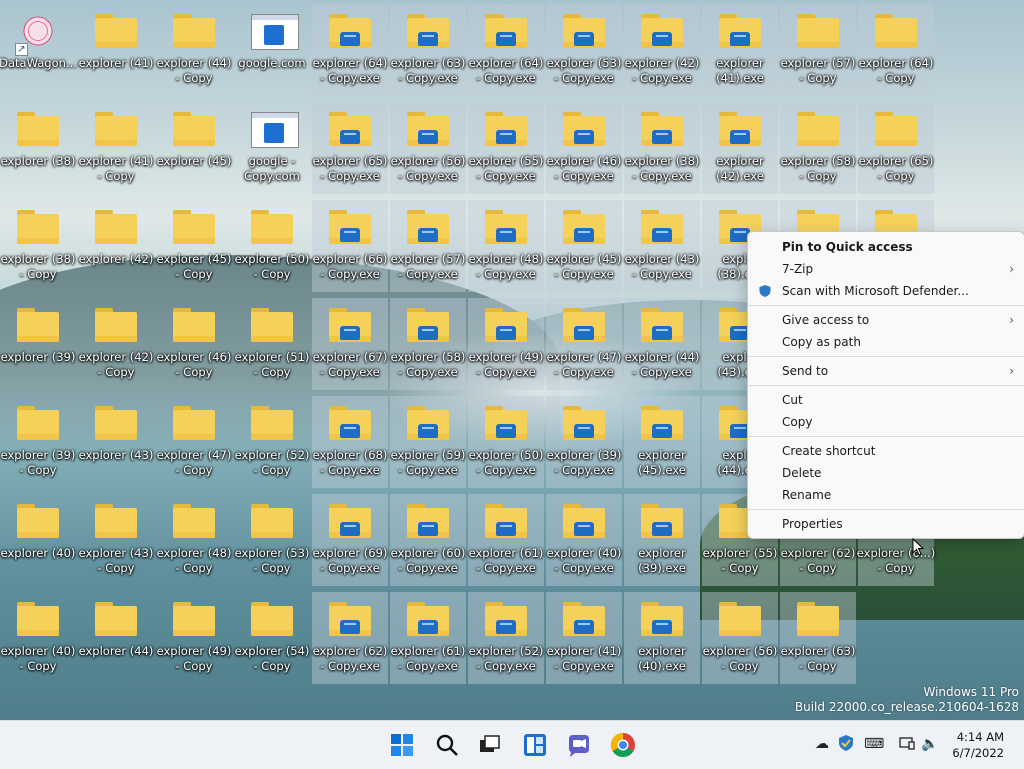  I want to click on start-icon, so click(402, 745).